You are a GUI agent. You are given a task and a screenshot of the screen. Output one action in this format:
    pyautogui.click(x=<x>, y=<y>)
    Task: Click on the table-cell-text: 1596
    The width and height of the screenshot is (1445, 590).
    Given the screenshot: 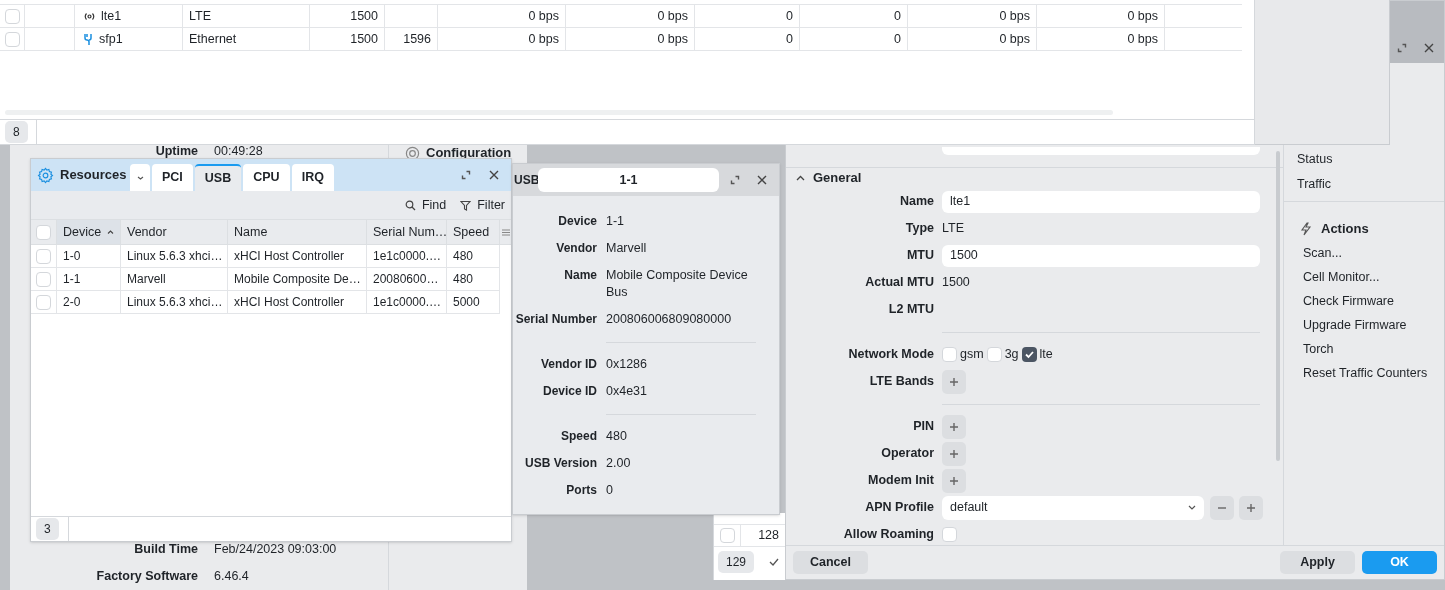 What is the action you would take?
    pyautogui.click(x=417, y=39)
    